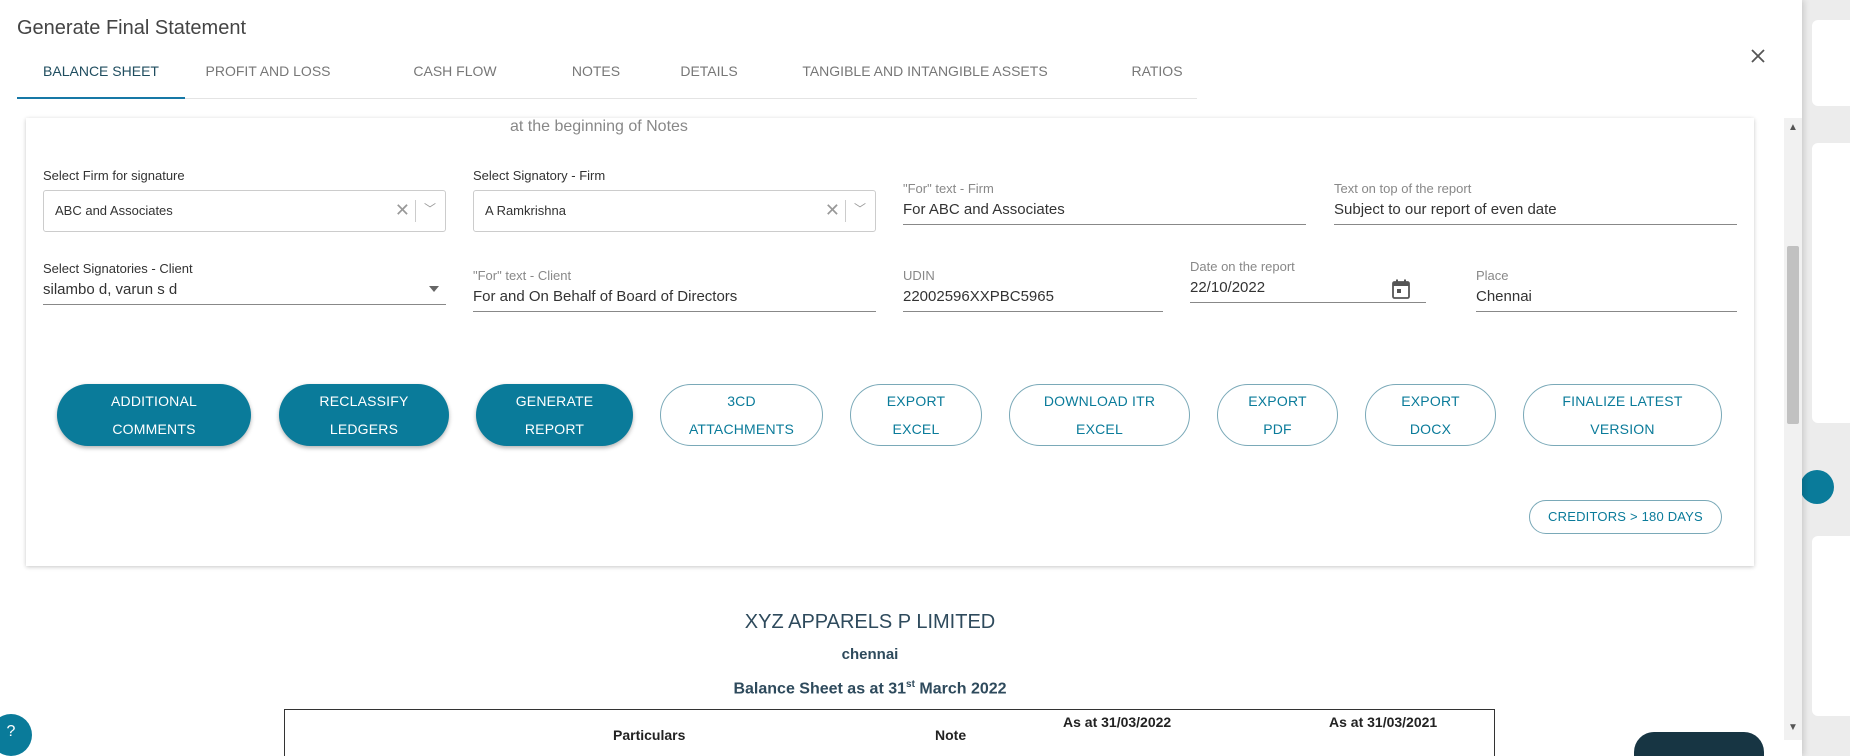 The height and width of the screenshot is (756, 1850). What do you see at coordinates (960, 689) in the screenshot?
I see `report-heading-text: March 2022` at bounding box center [960, 689].